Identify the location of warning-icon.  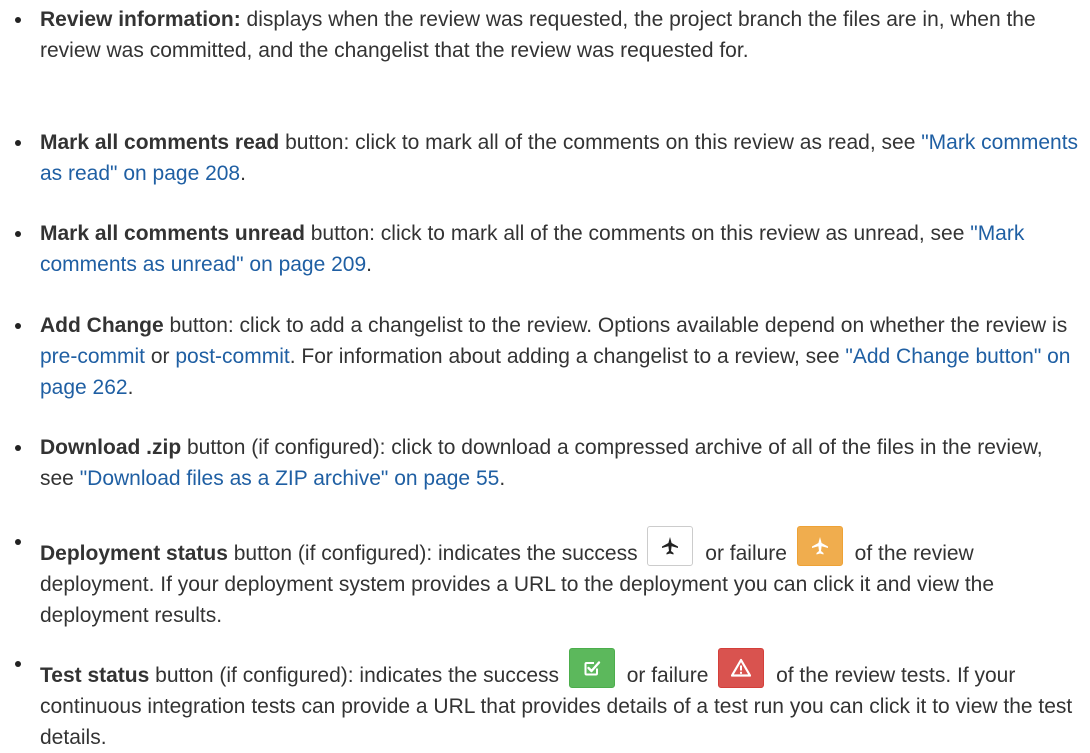
(741, 667).